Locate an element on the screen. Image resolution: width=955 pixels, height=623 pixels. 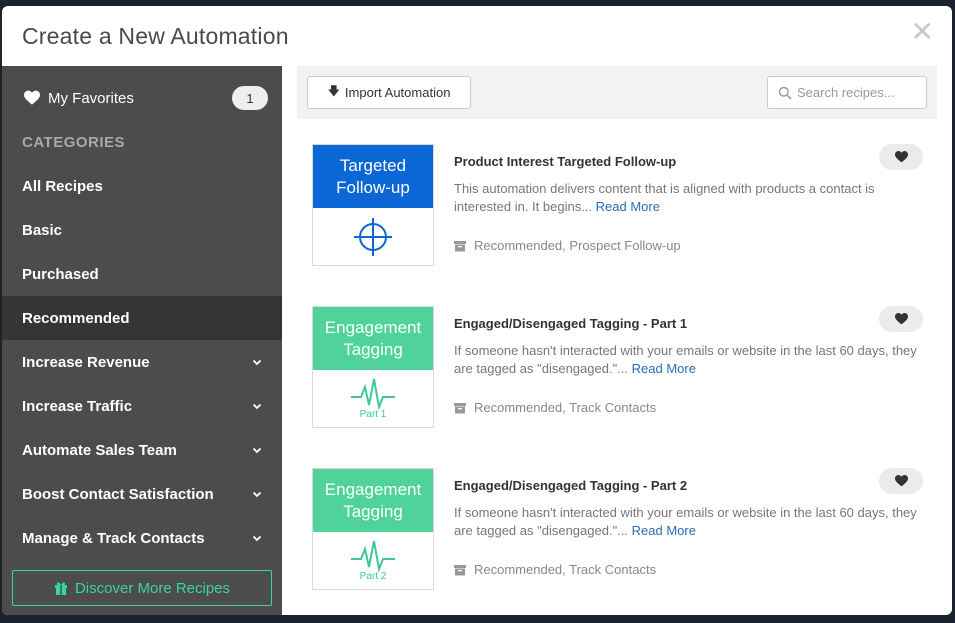
recipe-thumbnail-graphic: Part 1 is located at coordinates (373, 398).